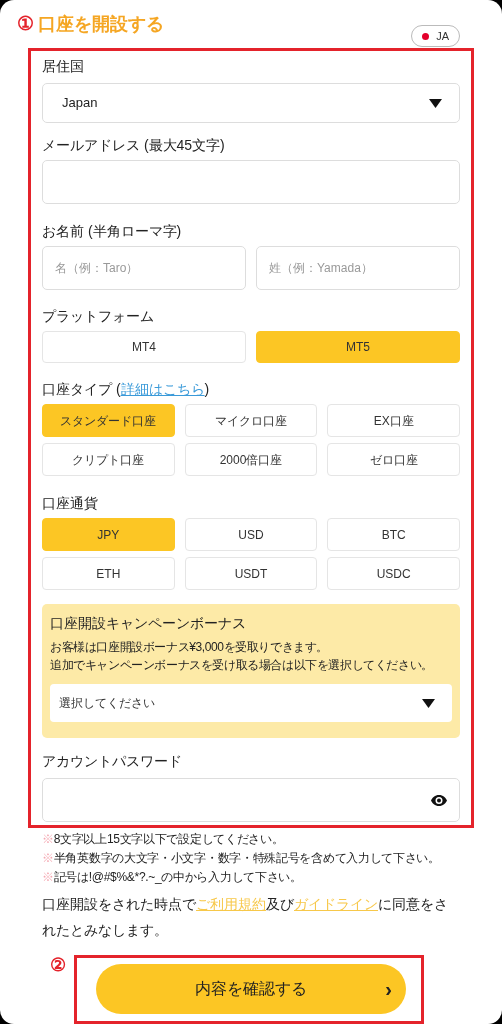  What do you see at coordinates (25, 23) in the screenshot?
I see `step-number: ①` at bounding box center [25, 23].